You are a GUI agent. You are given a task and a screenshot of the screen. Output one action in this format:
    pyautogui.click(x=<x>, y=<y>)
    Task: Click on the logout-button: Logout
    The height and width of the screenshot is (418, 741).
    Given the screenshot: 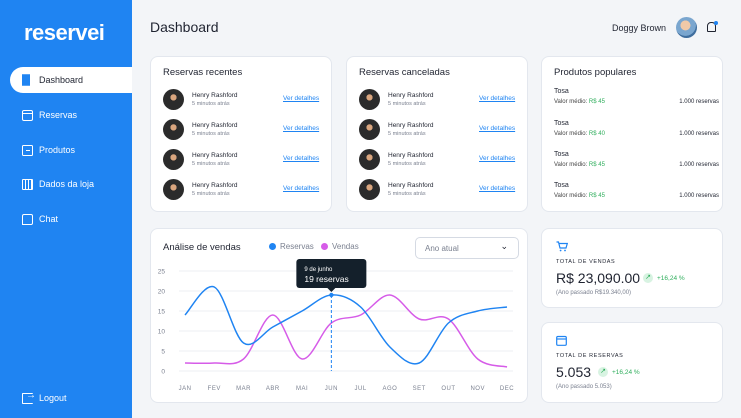 What is the action you would take?
    pyautogui.click(x=71, y=398)
    